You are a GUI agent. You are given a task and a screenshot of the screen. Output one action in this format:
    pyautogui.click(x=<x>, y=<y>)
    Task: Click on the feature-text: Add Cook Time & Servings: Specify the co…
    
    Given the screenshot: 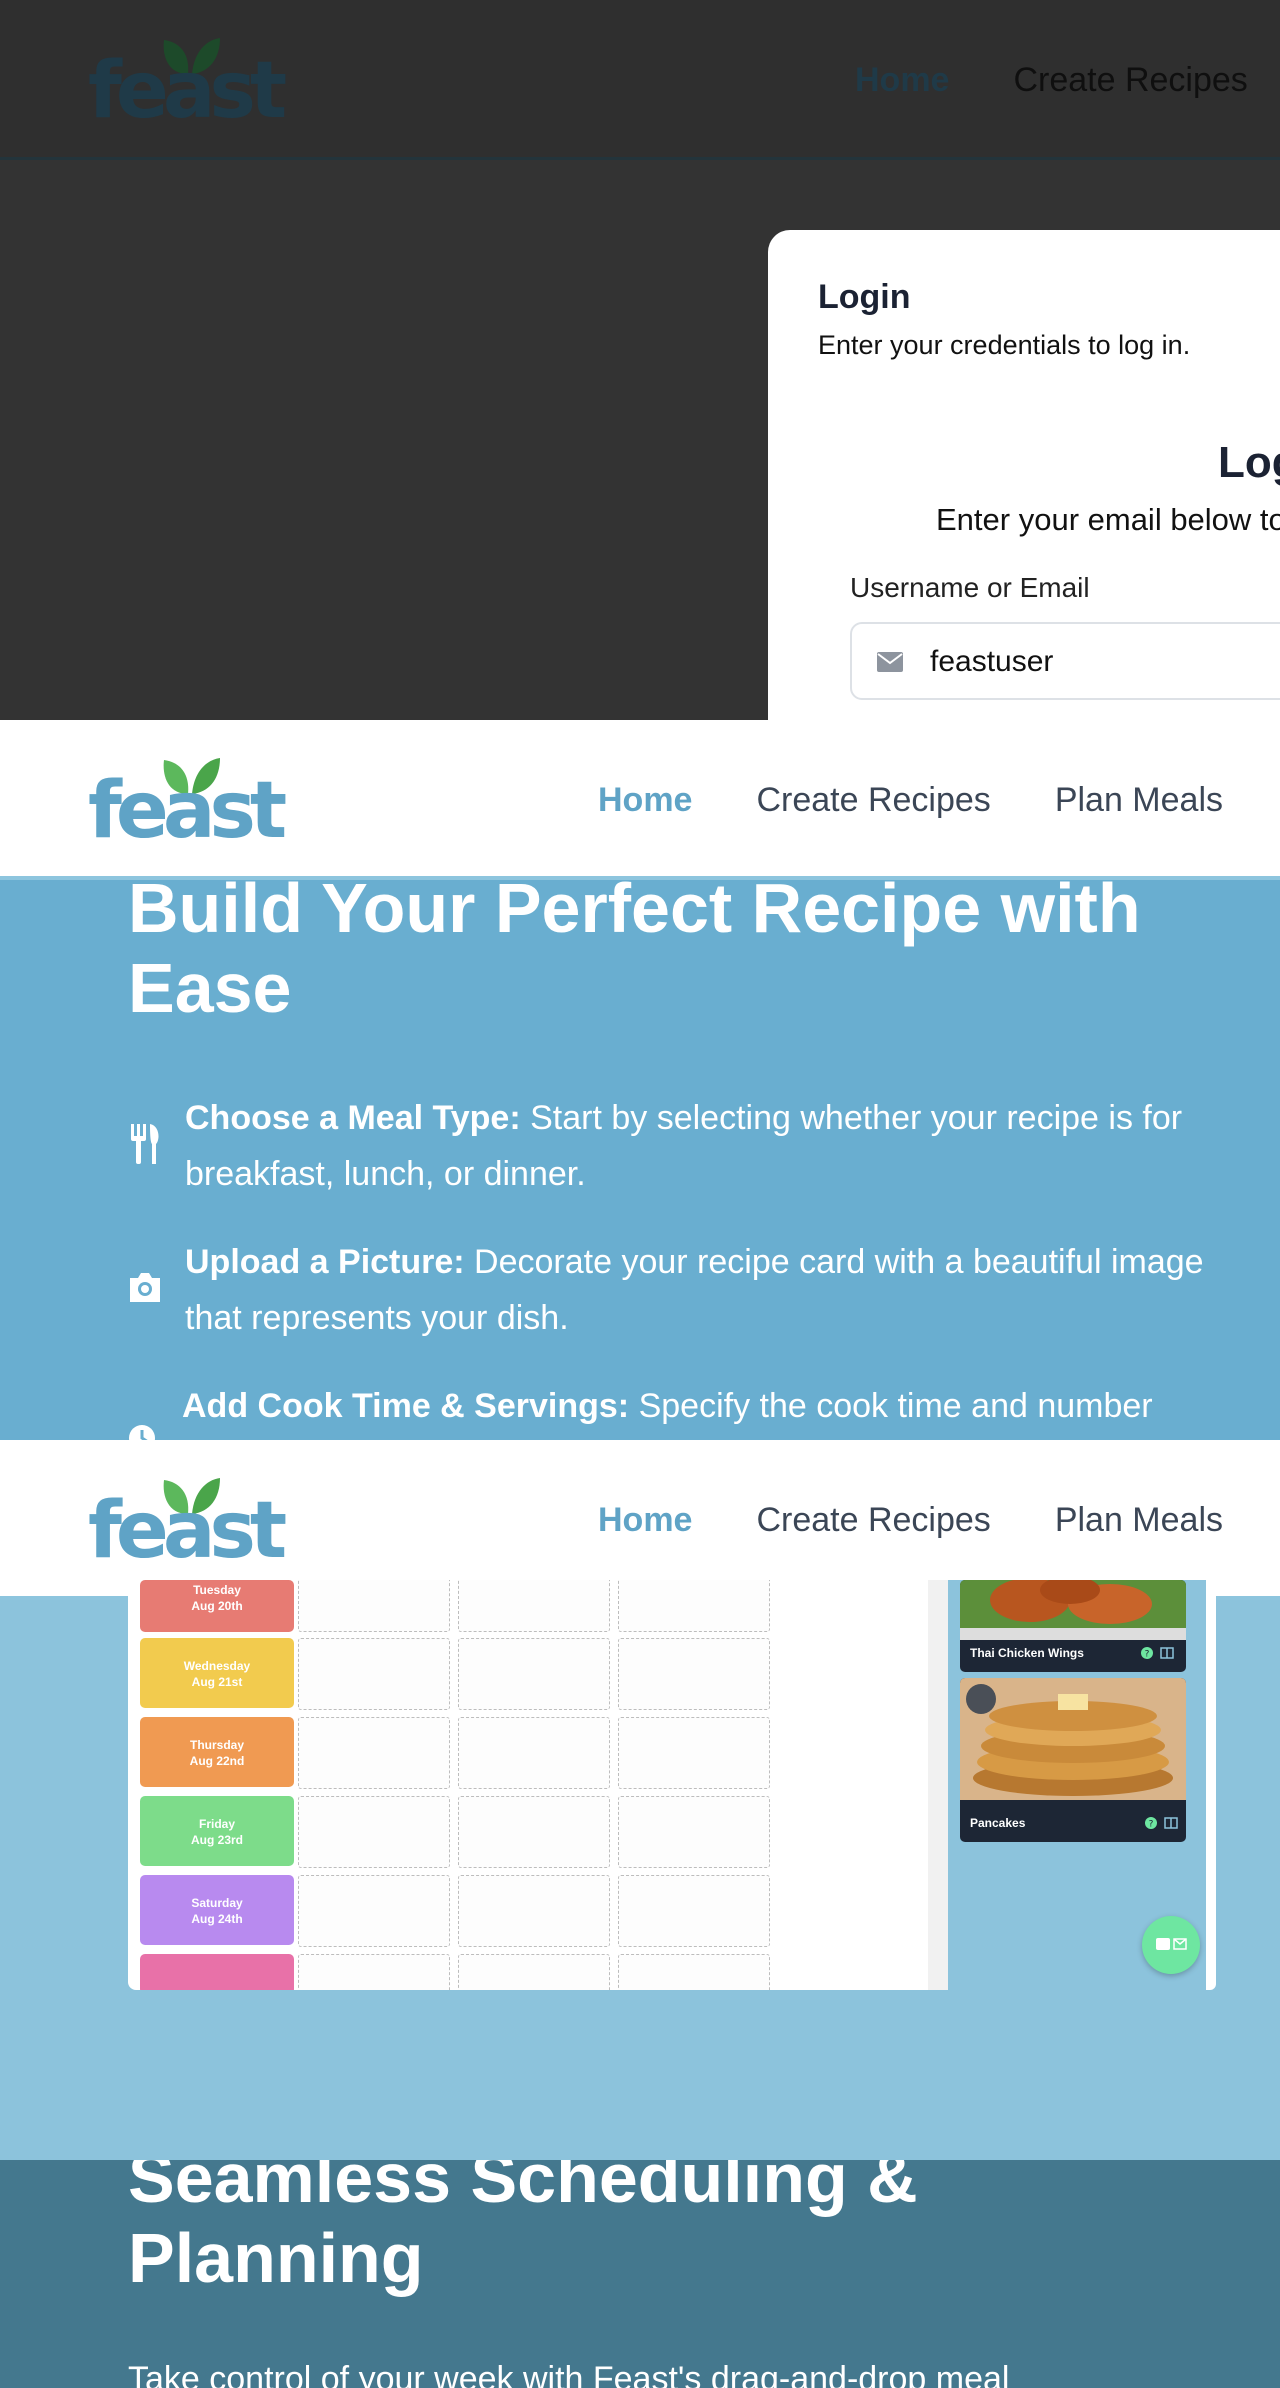 What is the action you would take?
    pyautogui.click(x=667, y=1406)
    